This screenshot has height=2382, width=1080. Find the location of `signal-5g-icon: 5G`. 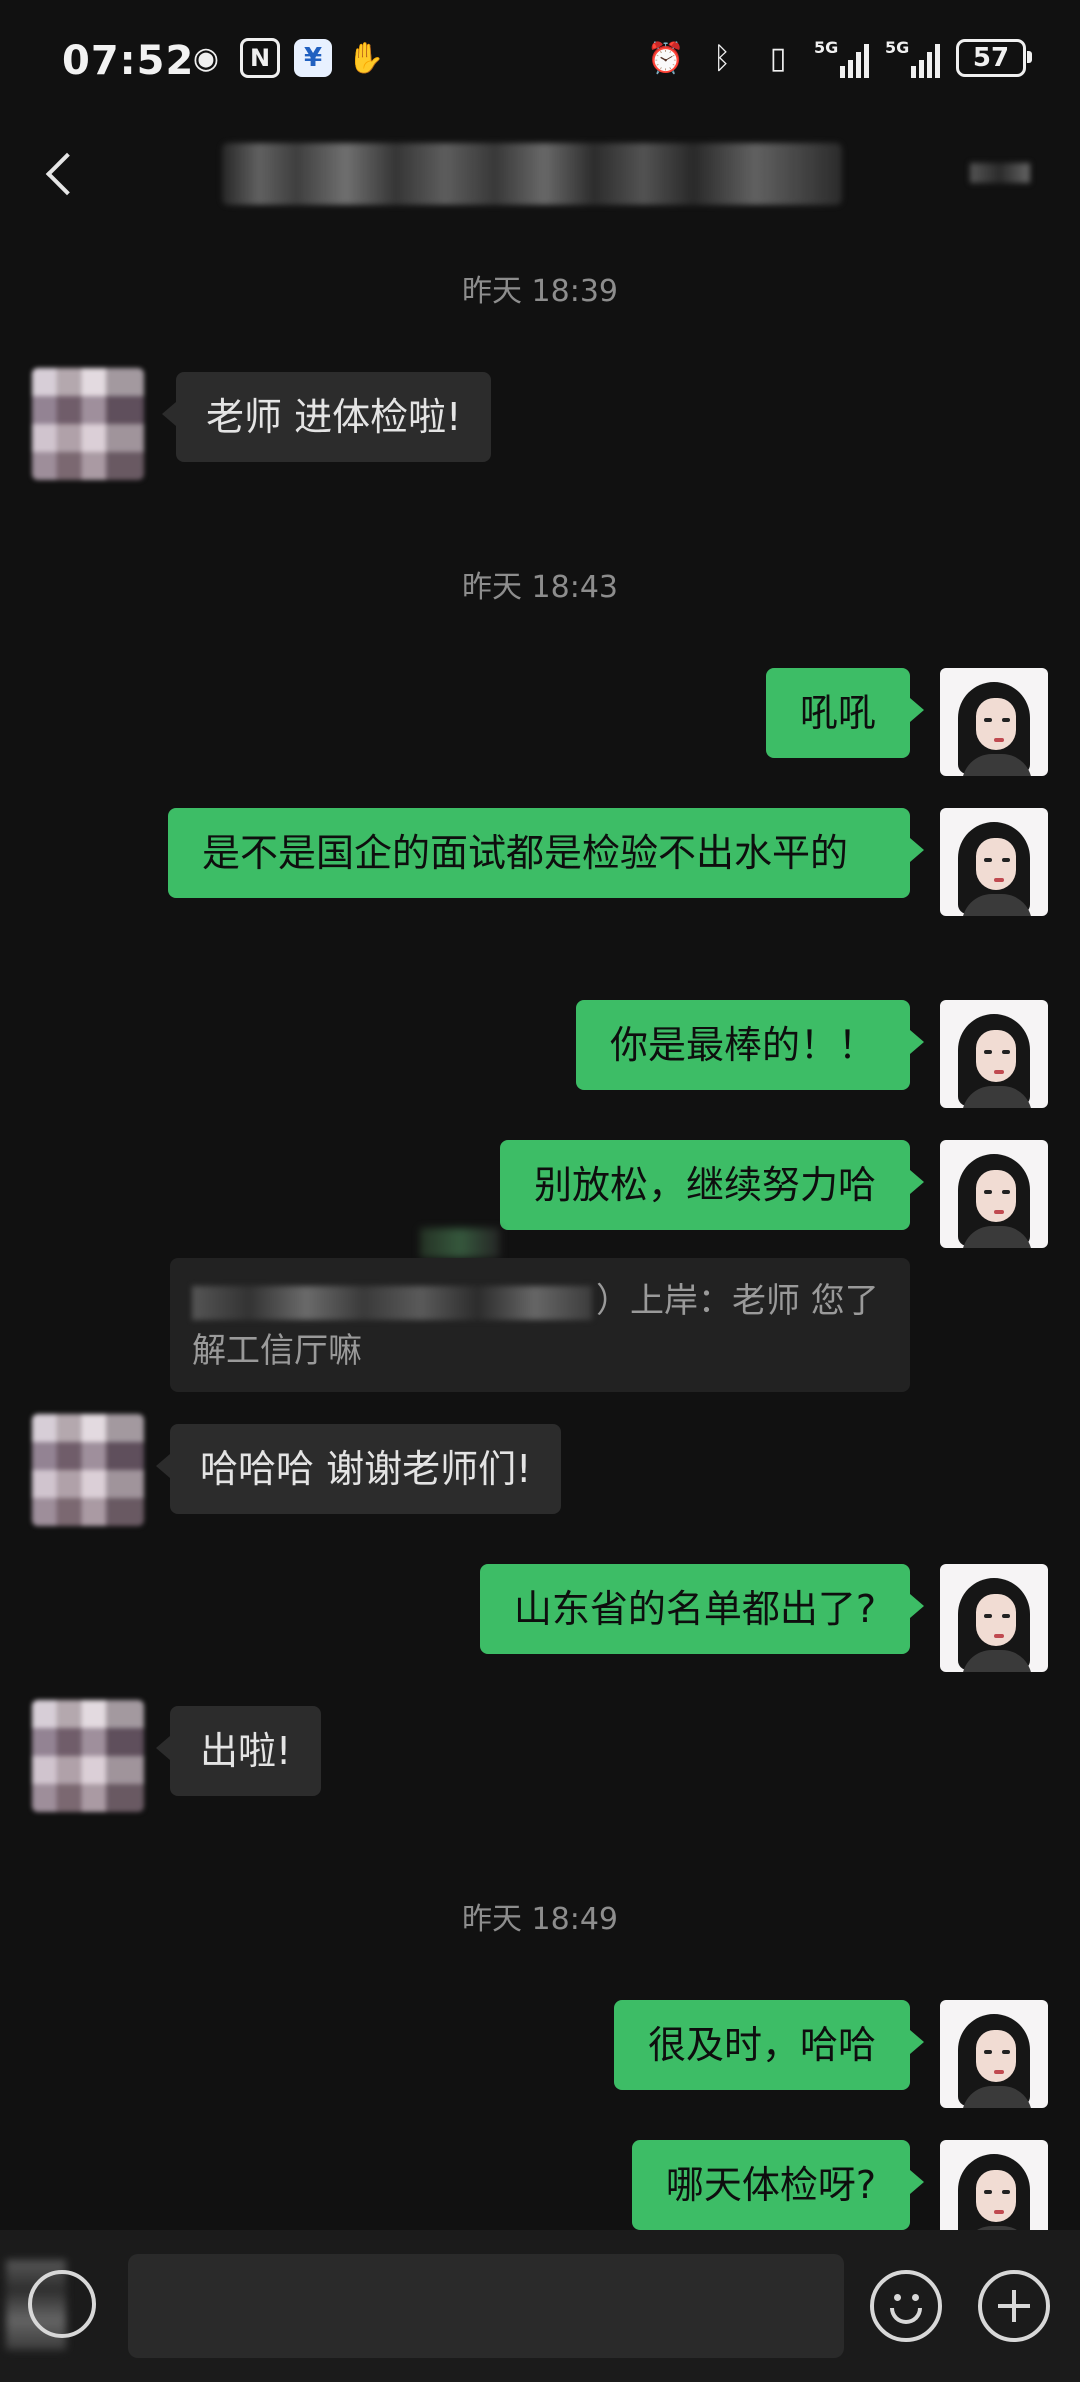

signal-5g-icon: 5G is located at coordinates (841, 58).